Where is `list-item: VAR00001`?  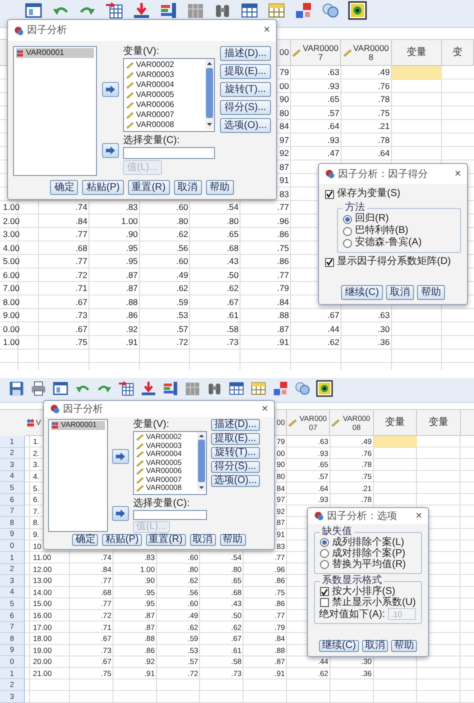 list-item: VAR00001 is located at coordinates (55, 53).